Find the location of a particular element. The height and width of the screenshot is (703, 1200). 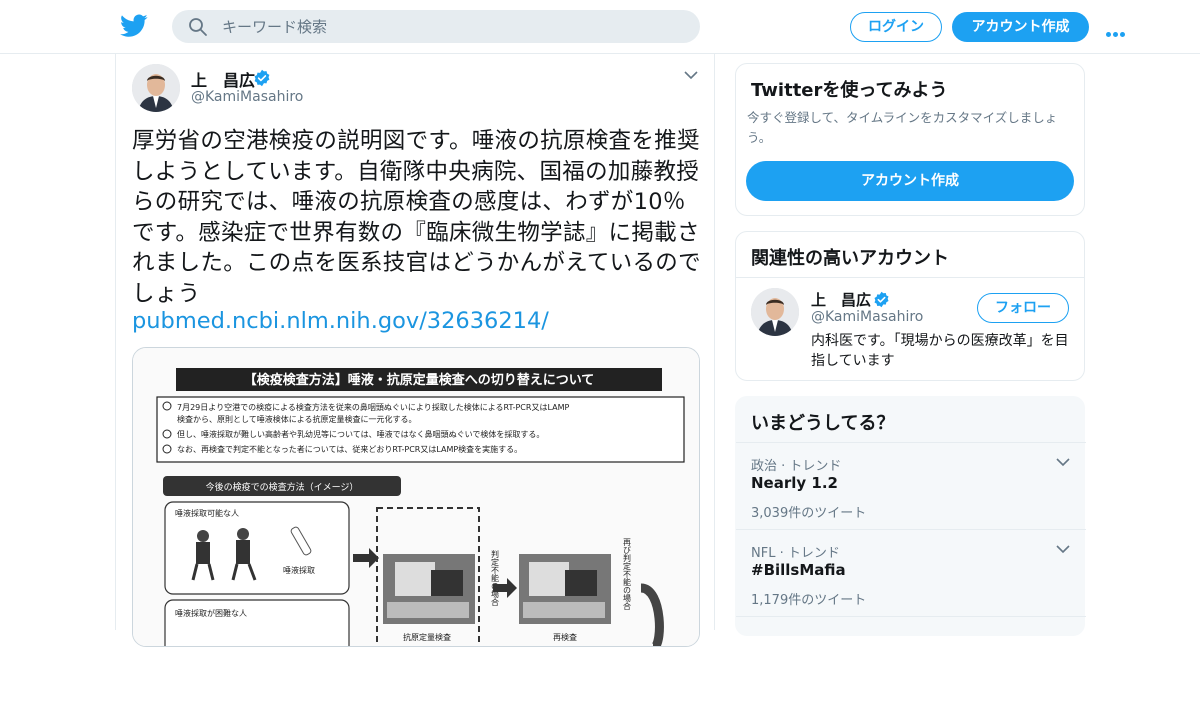

top-bar: ログイン アカウント作成 is located at coordinates (600, 27).